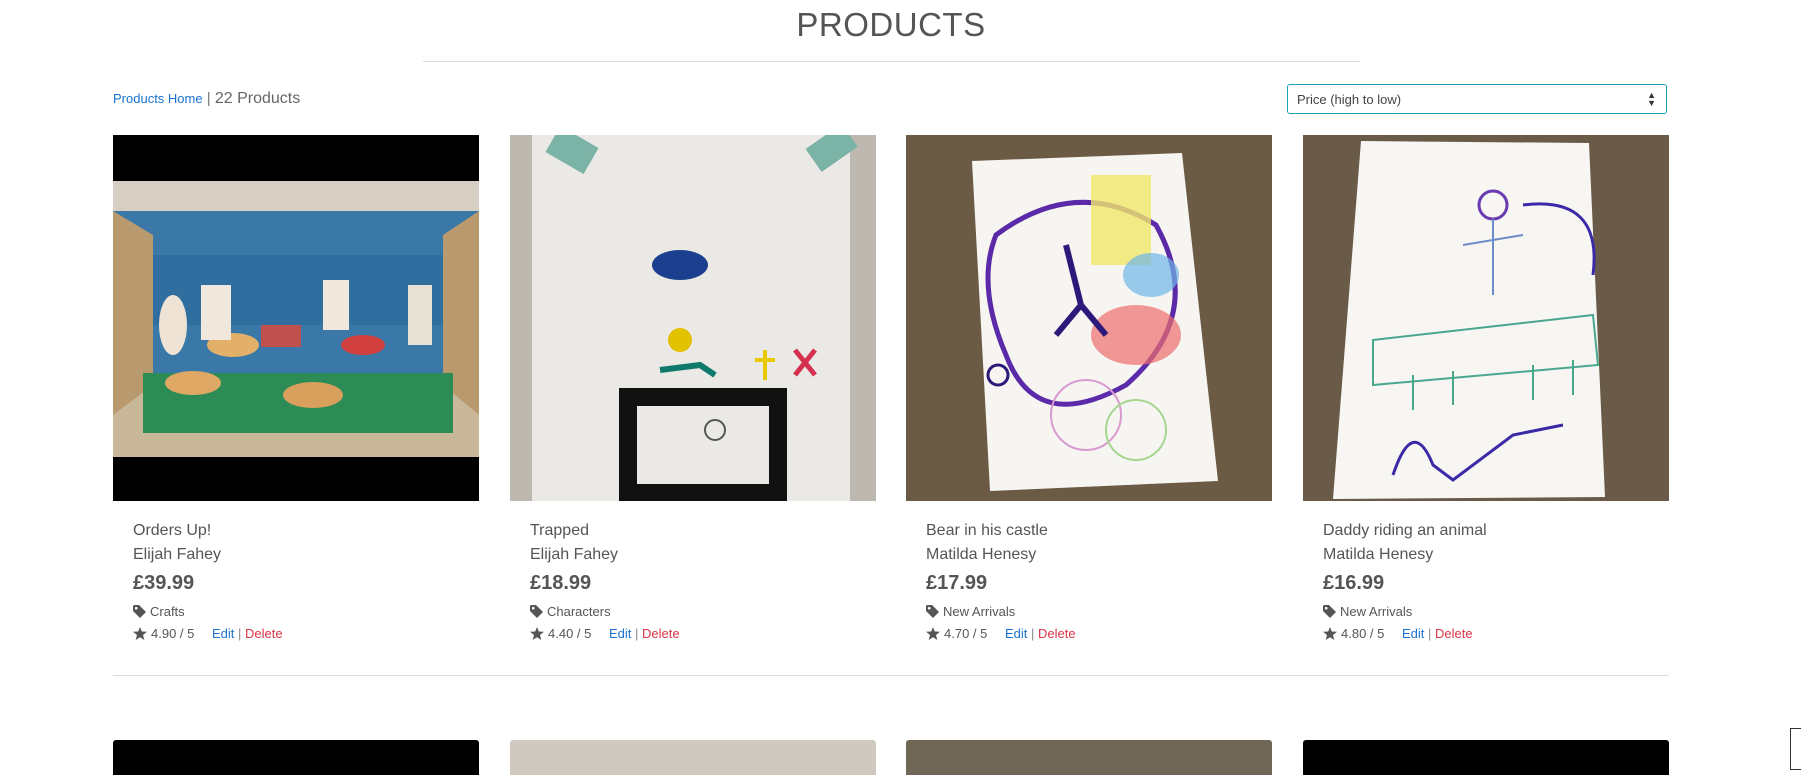 Image resolution: width=1801 pixels, height=775 pixels. Describe the element at coordinates (1354, 583) in the screenshot. I see `product-price: £16.99` at that location.